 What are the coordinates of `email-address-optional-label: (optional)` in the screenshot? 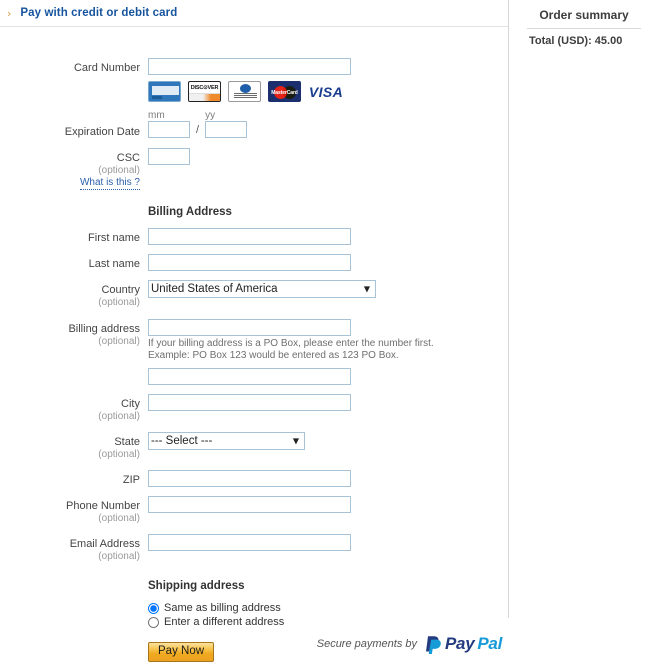 It's located at (119, 556).